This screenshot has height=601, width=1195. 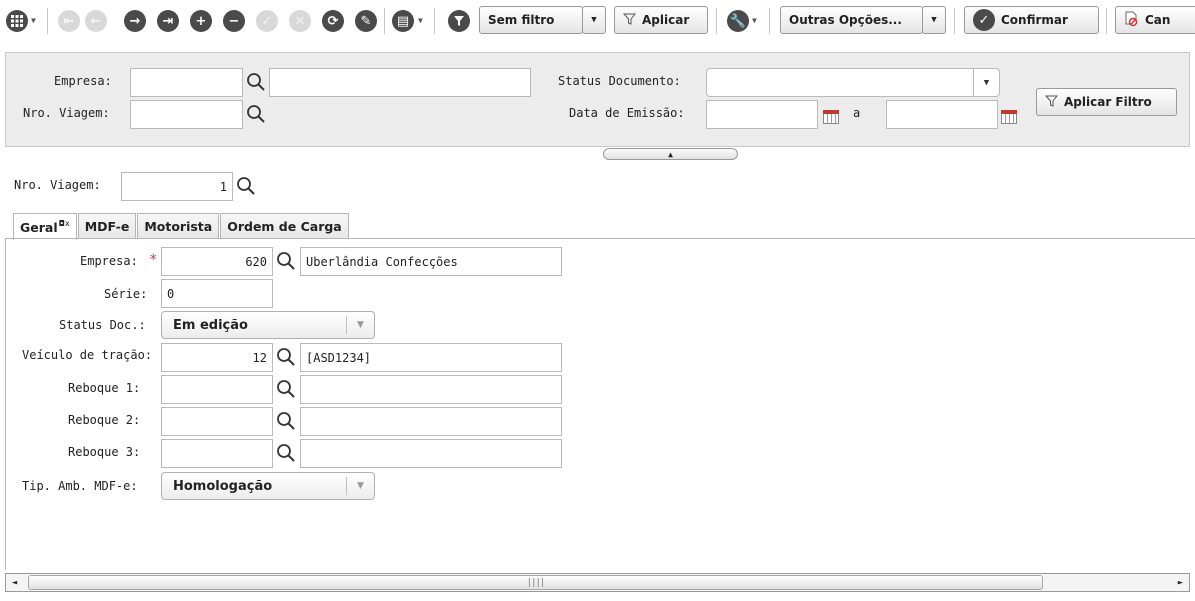 I want to click on data-emissao-start-input, so click(x=762, y=114).